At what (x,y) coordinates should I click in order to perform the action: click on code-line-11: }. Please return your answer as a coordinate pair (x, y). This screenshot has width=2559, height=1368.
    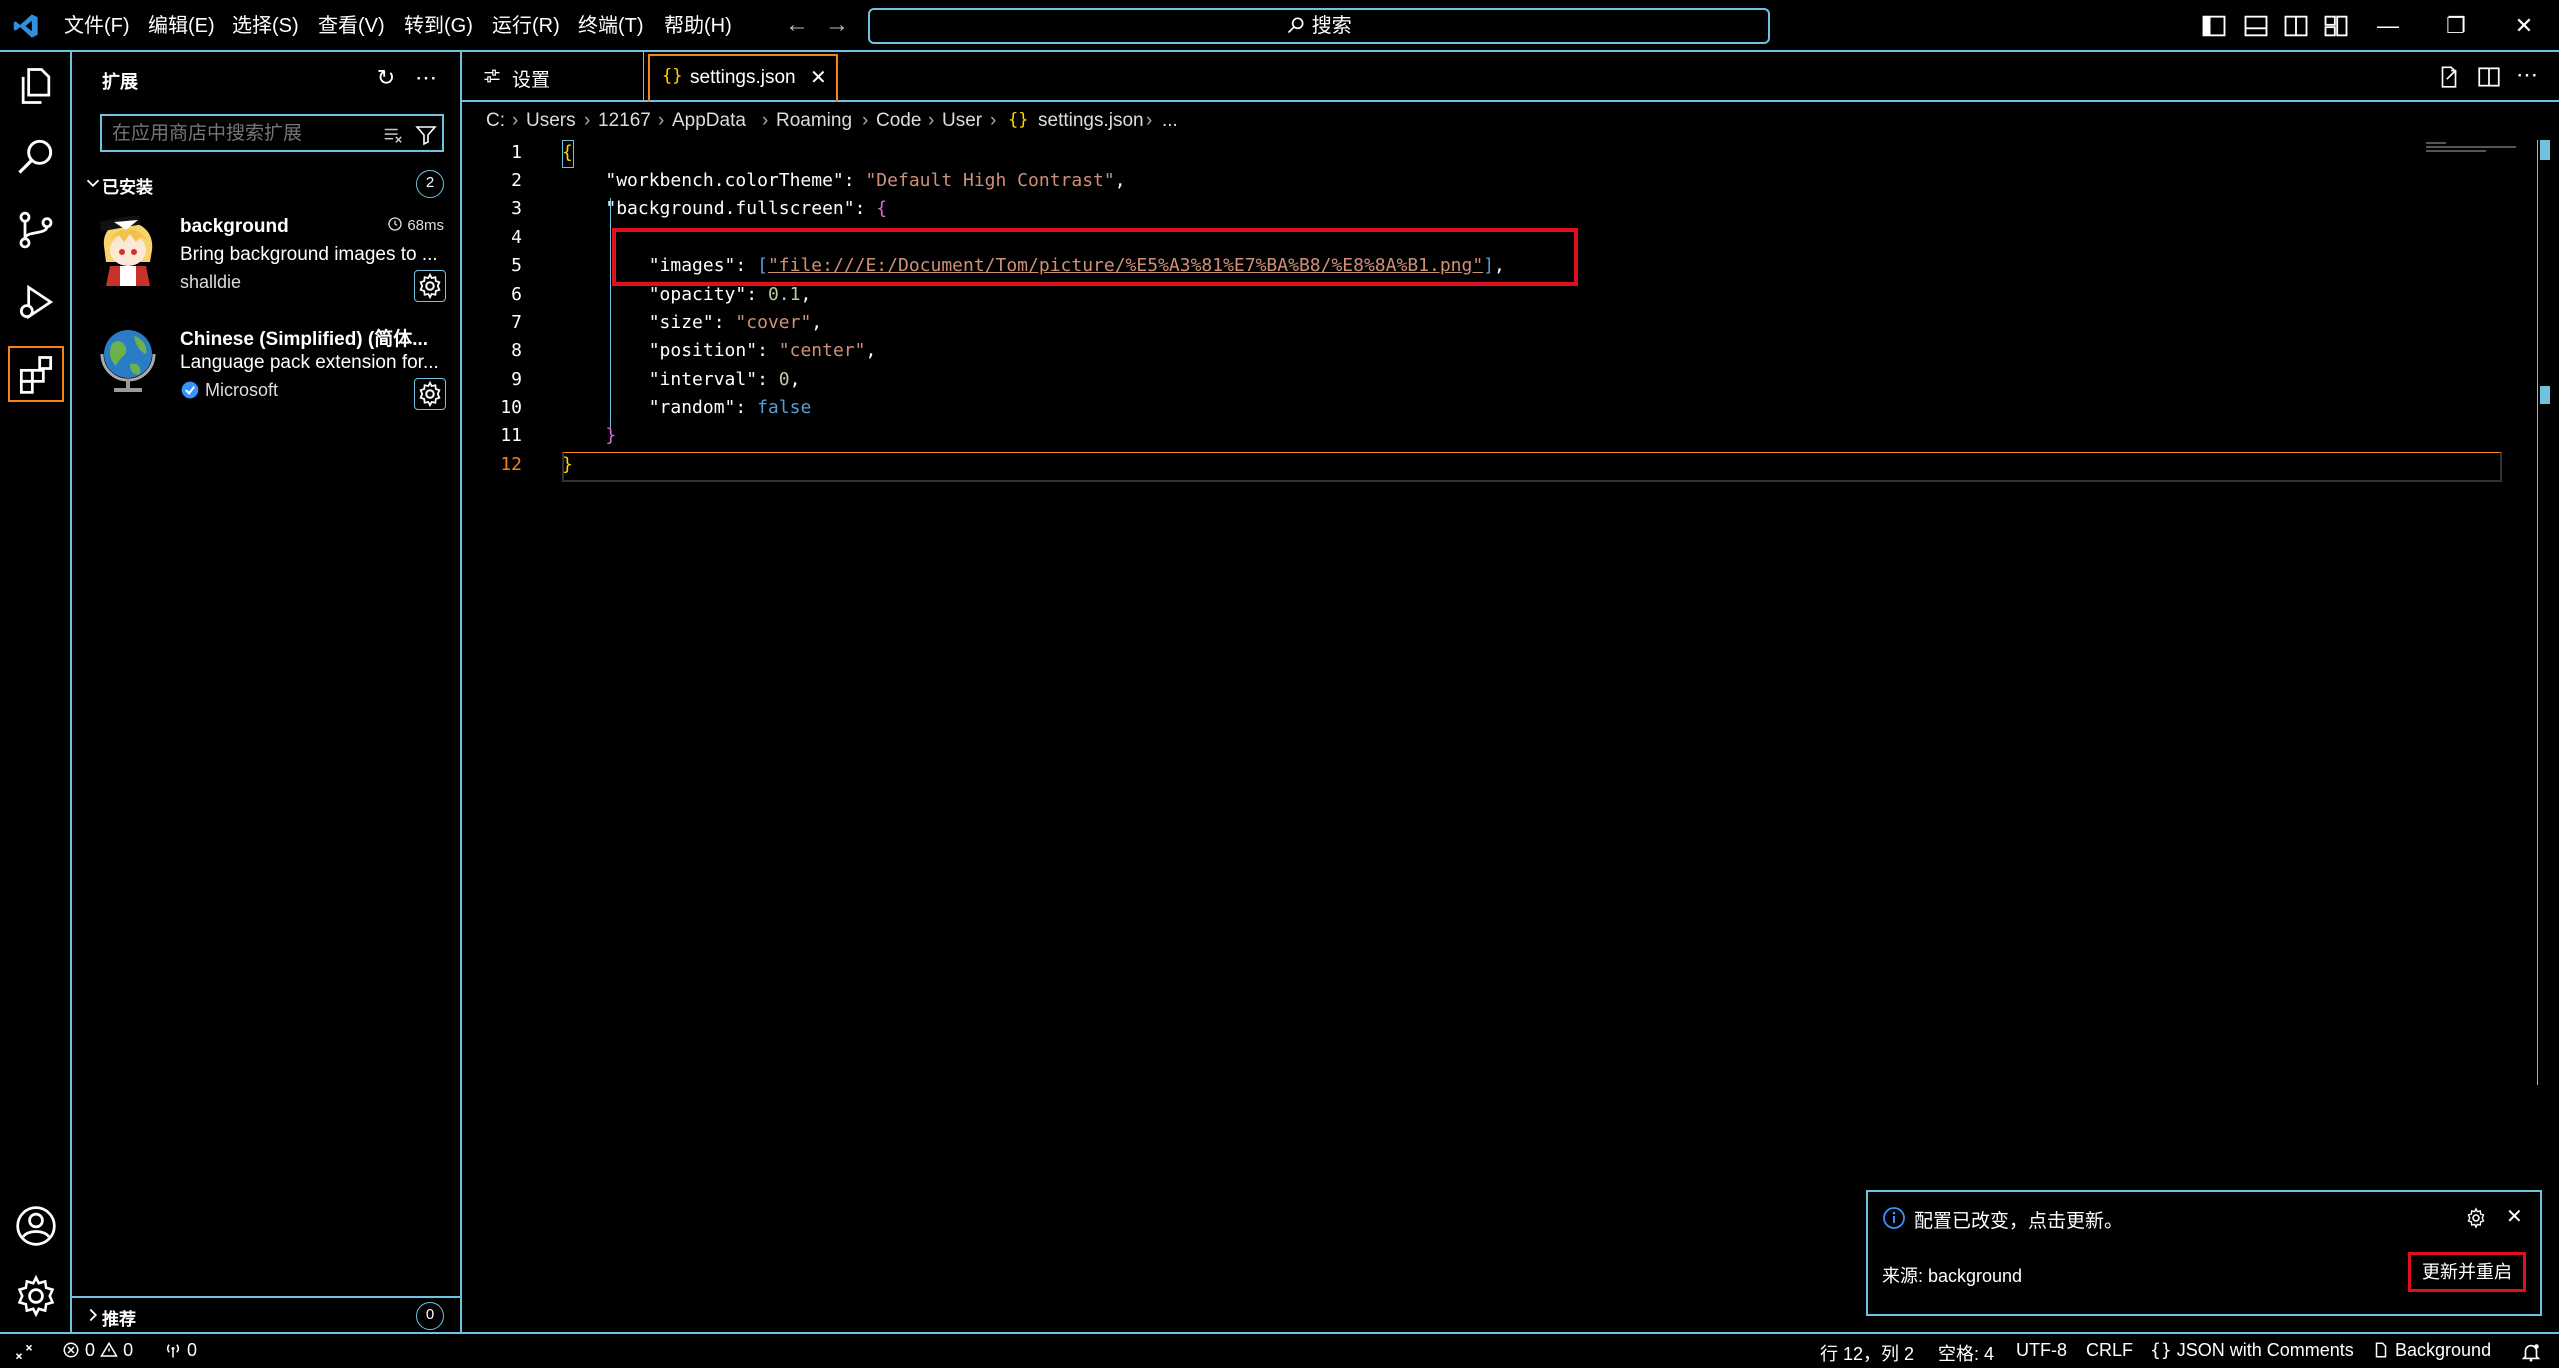
    Looking at the image, I should click on (589, 435).